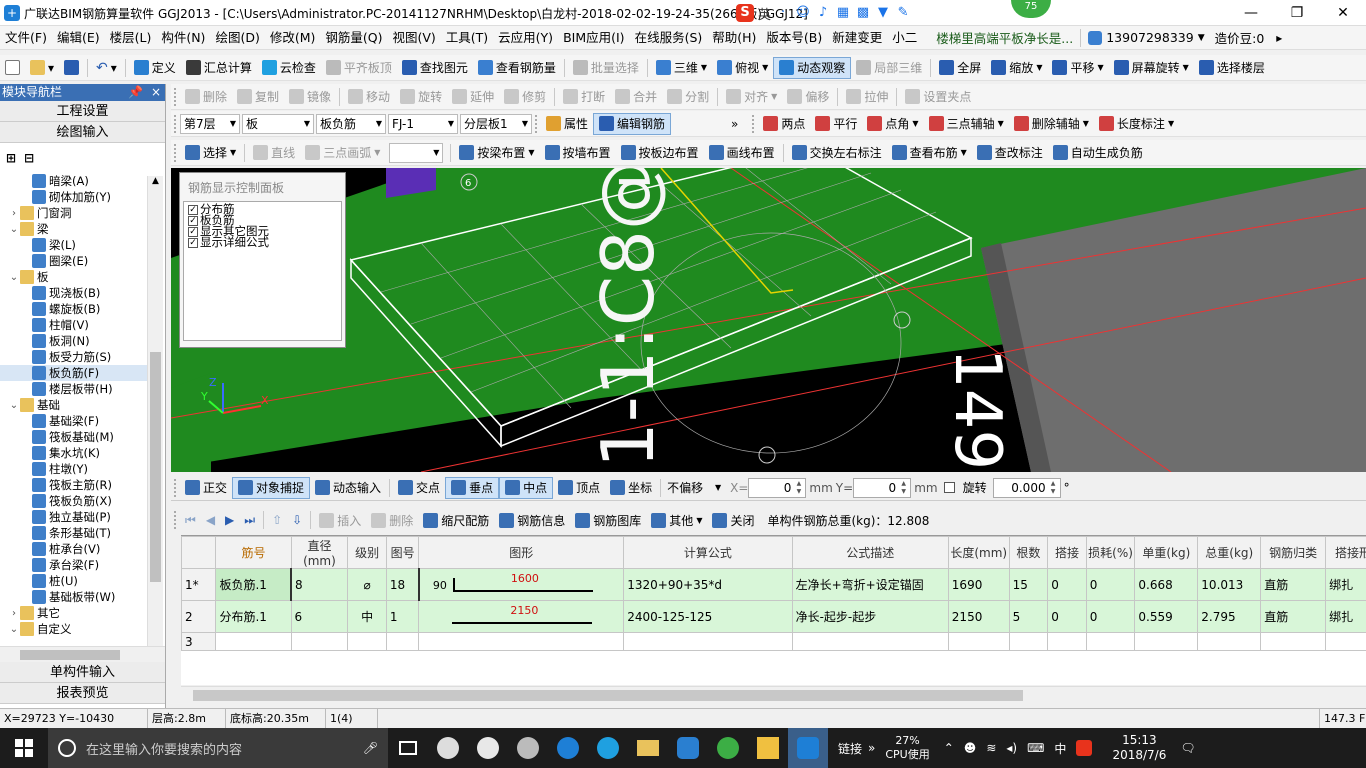 Image resolution: width=1366 pixels, height=768 pixels. Describe the element at coordinates (728, 748) in the screenshot. I see `360-browser-icon` at that location.